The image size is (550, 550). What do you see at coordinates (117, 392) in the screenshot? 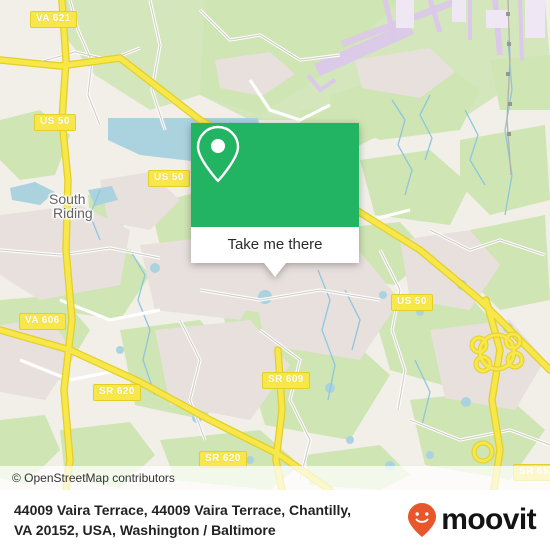
I see `road-shield-sr-620-upper: SR 620` at bounding box center [117, 392].